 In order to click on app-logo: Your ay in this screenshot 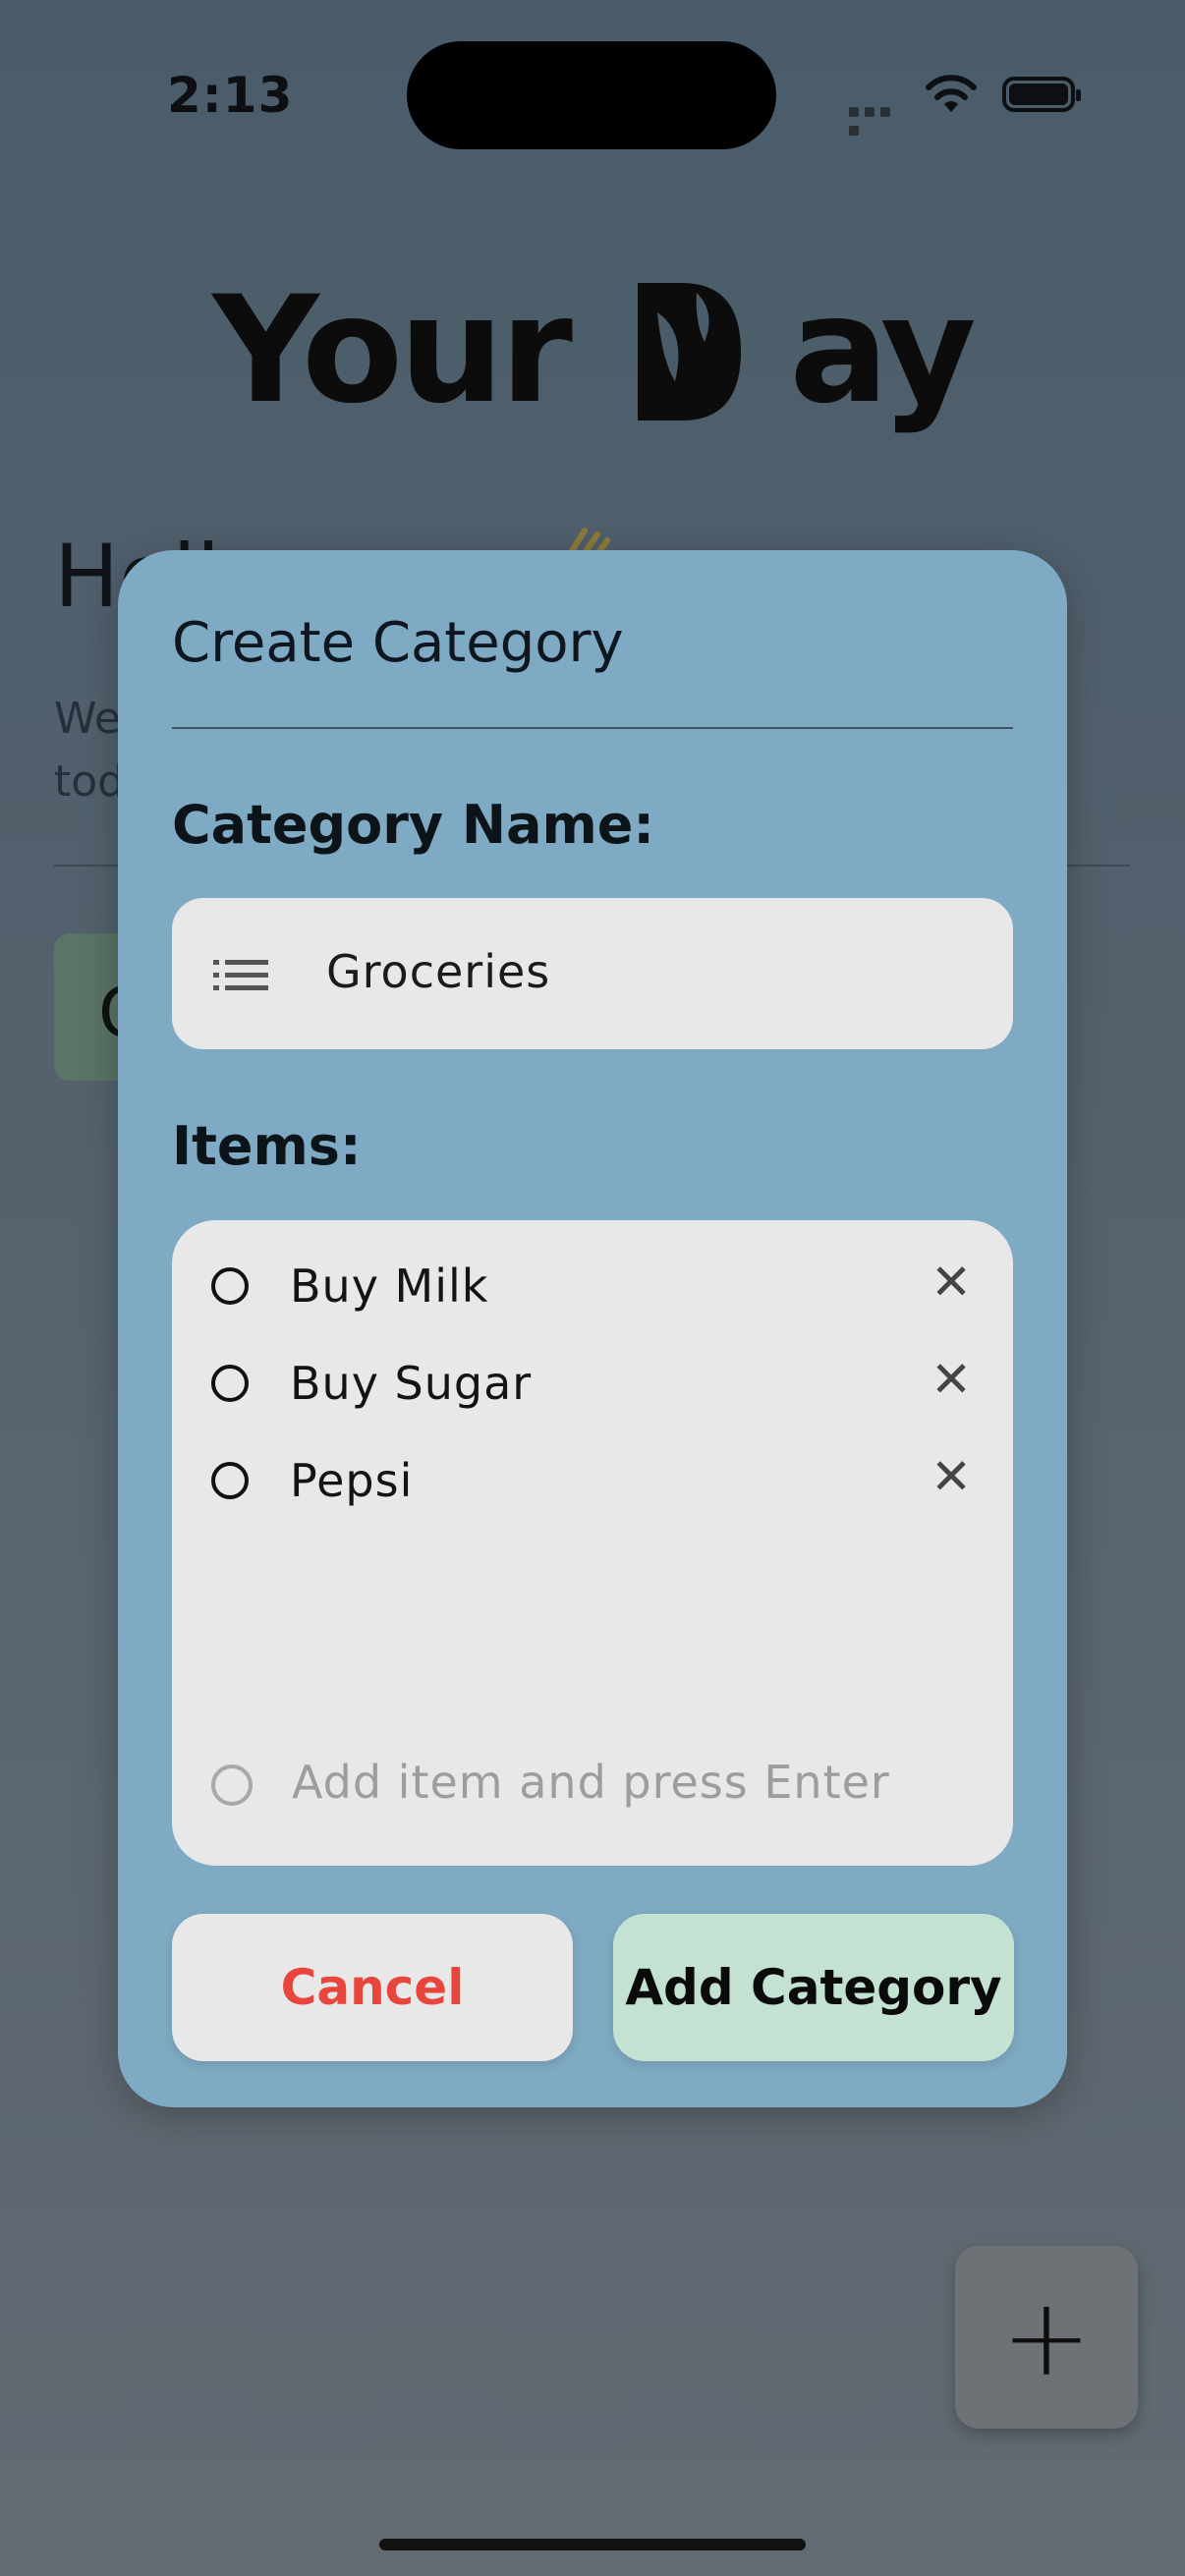, I will do `click(592, 350)`.